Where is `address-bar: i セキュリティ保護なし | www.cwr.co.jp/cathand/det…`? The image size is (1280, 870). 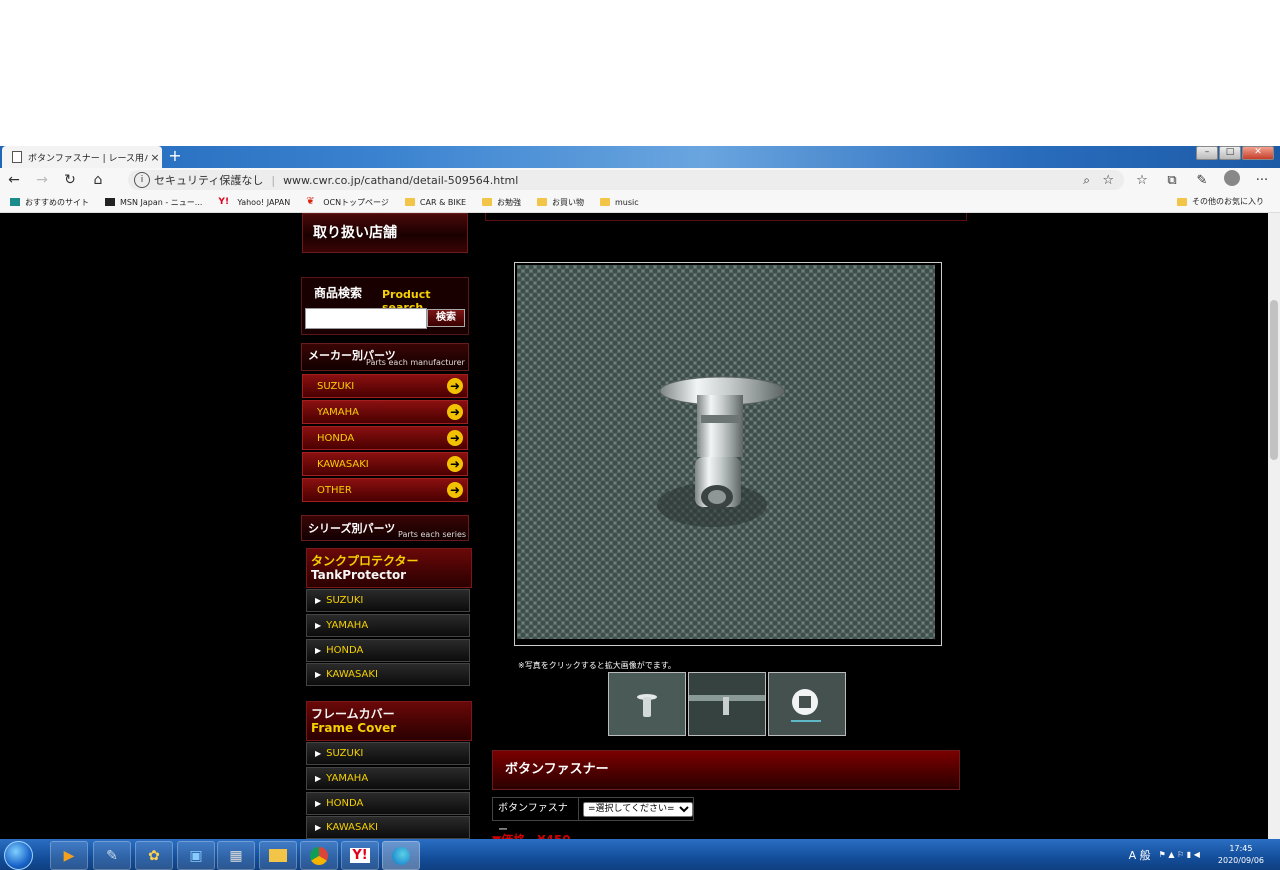 address-bar: i セキュリティ保護なし | www.cwr.co.jp/cathand/det… is located at coordinates (626, 180).